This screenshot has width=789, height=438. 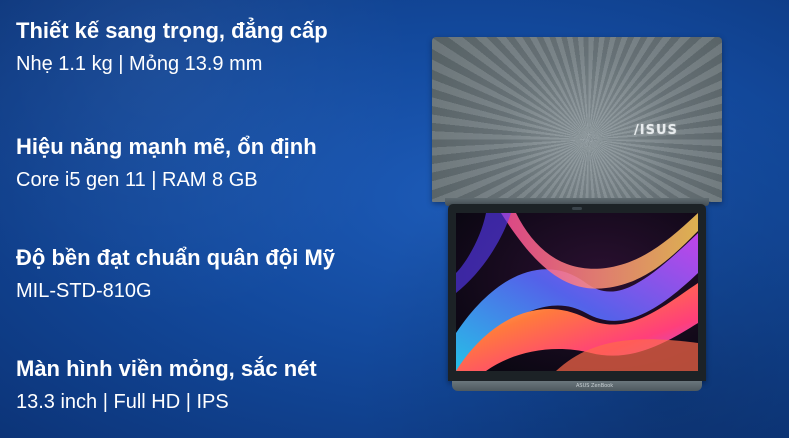 I want to click on feature-detail: 13.3 inch | Full HD | IPS, so click(x=122, y=402).